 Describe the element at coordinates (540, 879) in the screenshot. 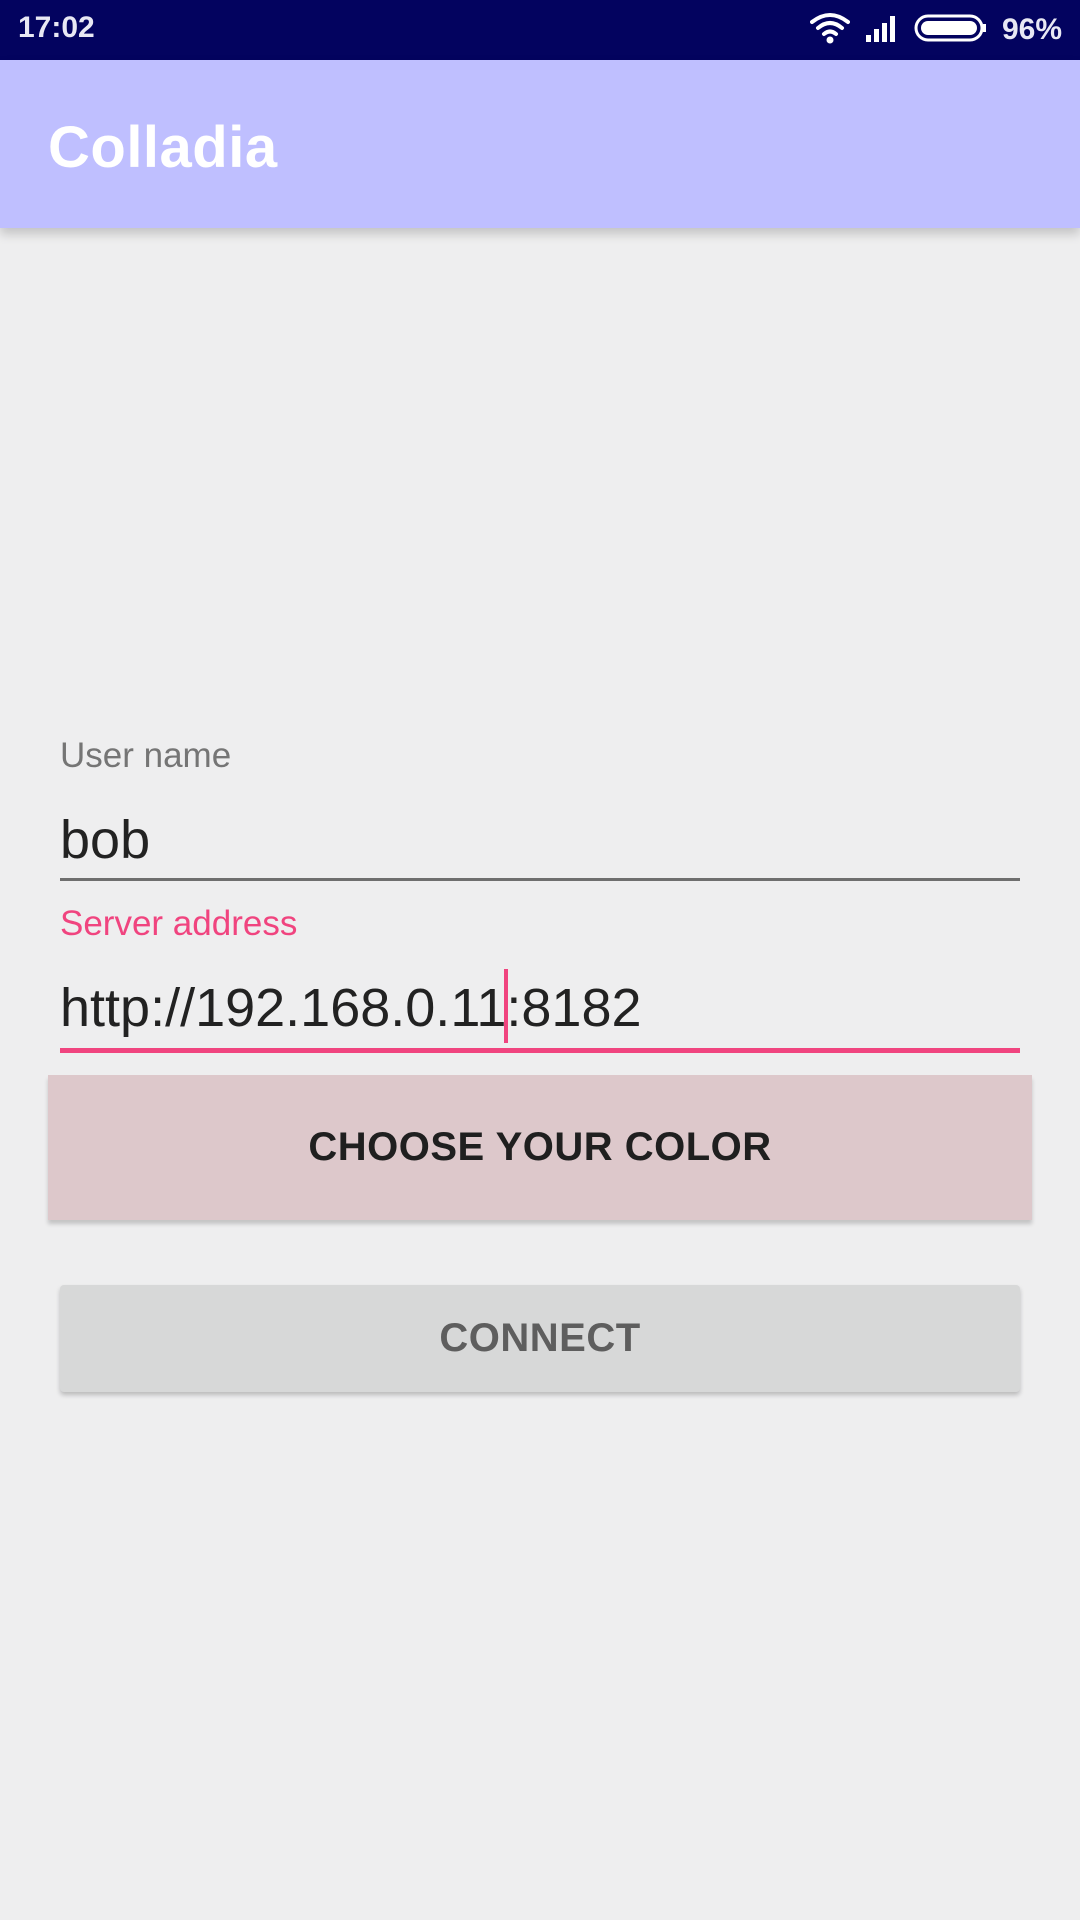

I see `username-underline` at that location.